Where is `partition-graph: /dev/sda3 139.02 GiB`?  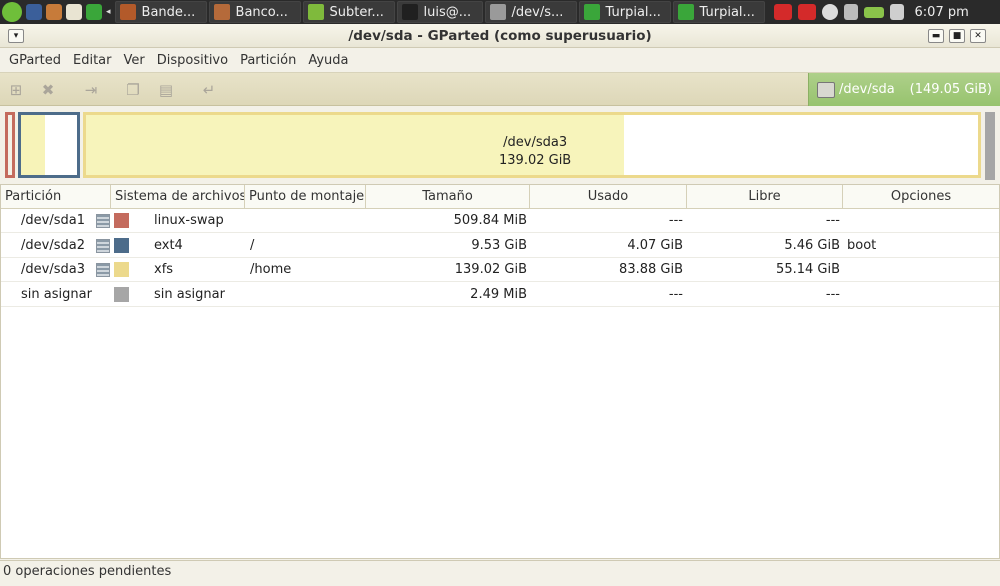
partition-graph: /dev/sda3 139.02 GiB is located at coordinates (500, 145).